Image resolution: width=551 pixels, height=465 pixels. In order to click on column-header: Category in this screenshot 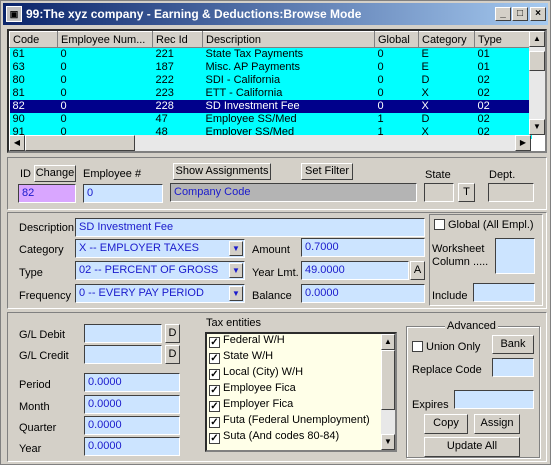, I will do `click(446, 39)`.